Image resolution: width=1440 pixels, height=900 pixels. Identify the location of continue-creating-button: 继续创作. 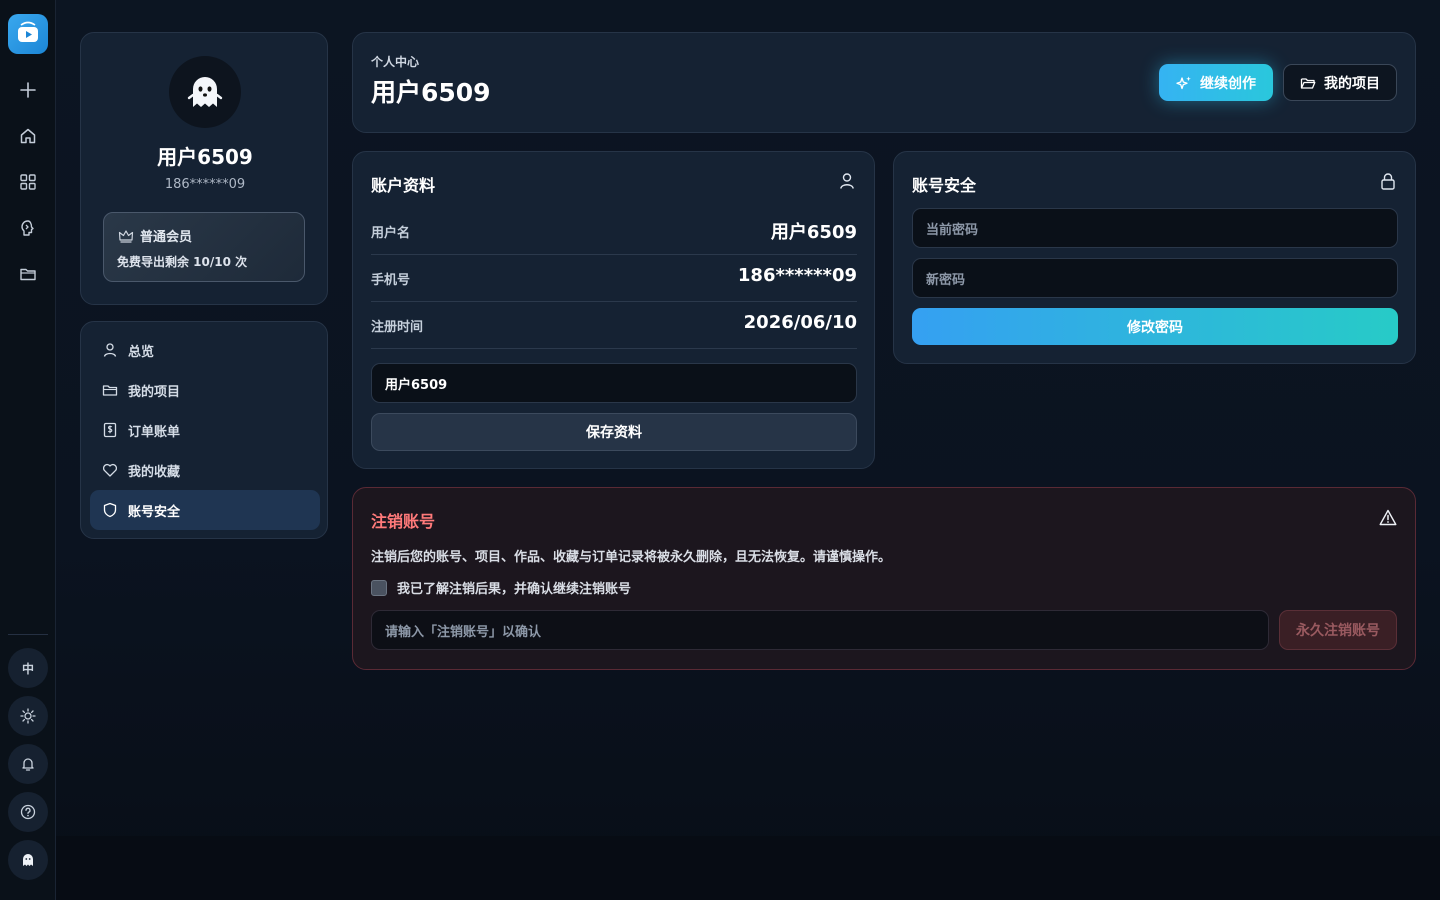
(1216, 82).